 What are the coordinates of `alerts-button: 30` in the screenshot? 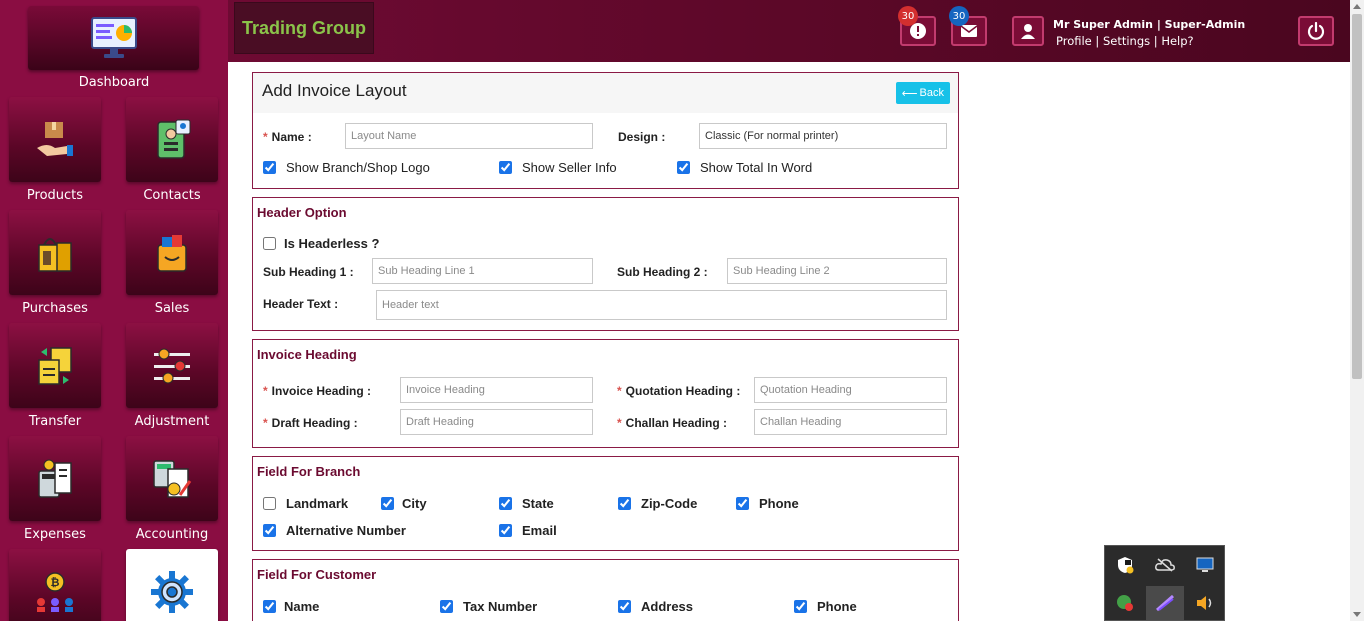 It's located at (917, 26).